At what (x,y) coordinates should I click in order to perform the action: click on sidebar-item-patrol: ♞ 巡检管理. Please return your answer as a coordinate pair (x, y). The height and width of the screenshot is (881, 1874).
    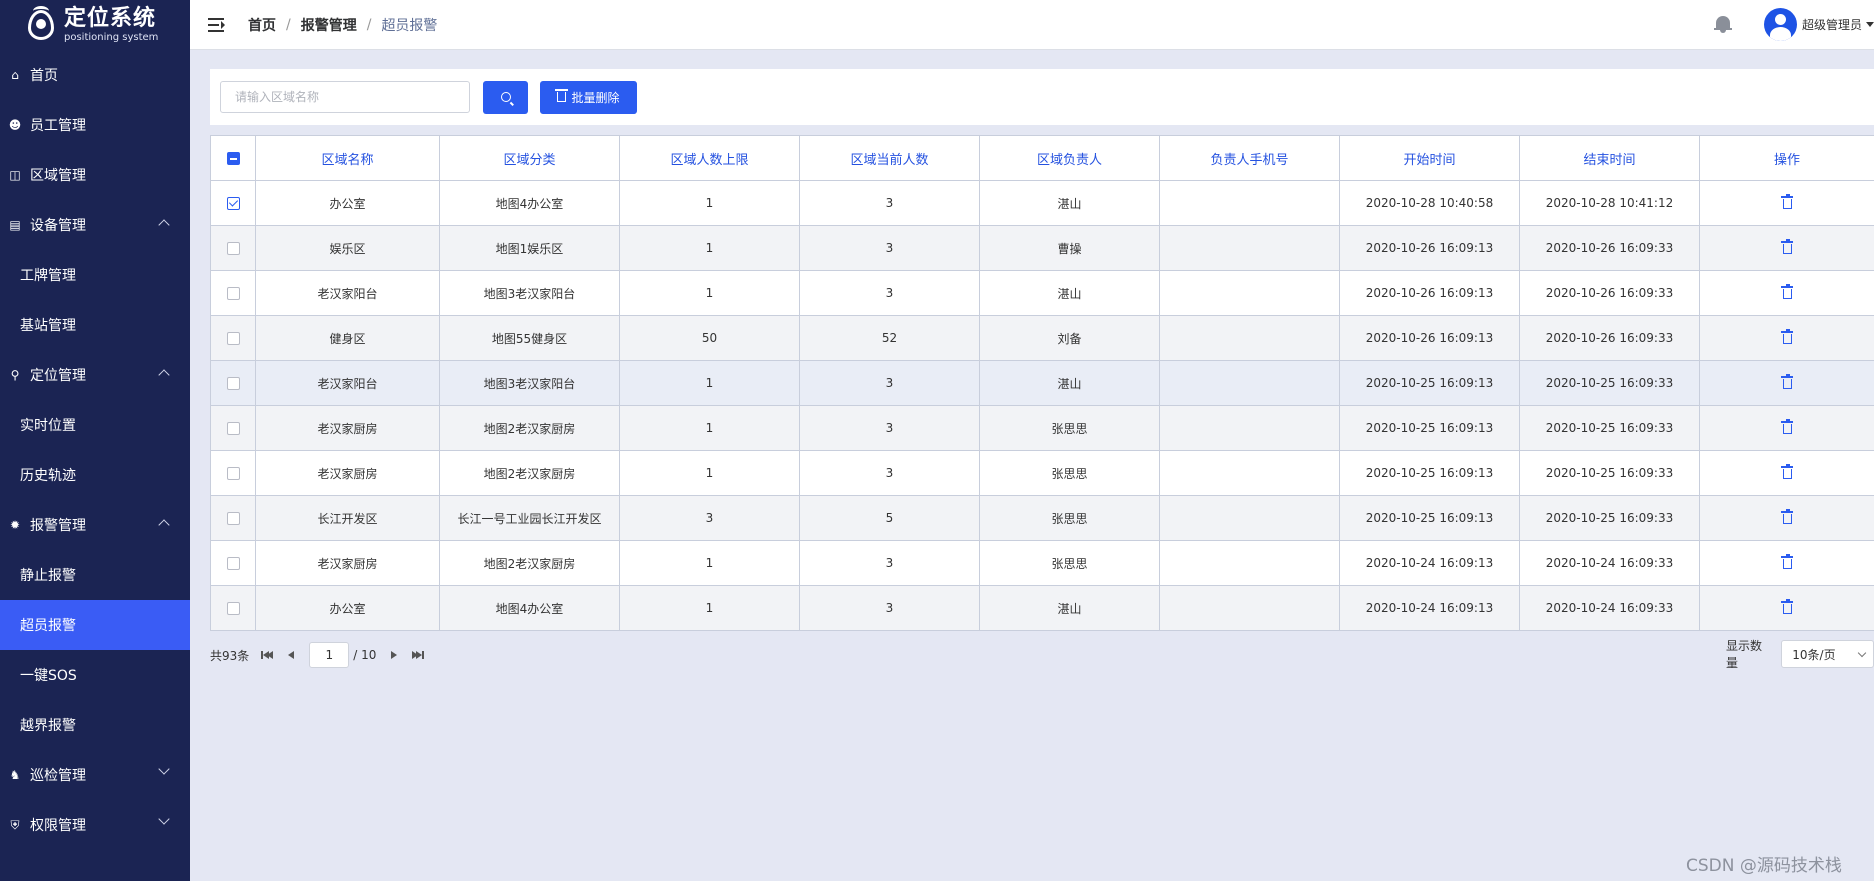
    Looking at the image, I should click on (95, 775).